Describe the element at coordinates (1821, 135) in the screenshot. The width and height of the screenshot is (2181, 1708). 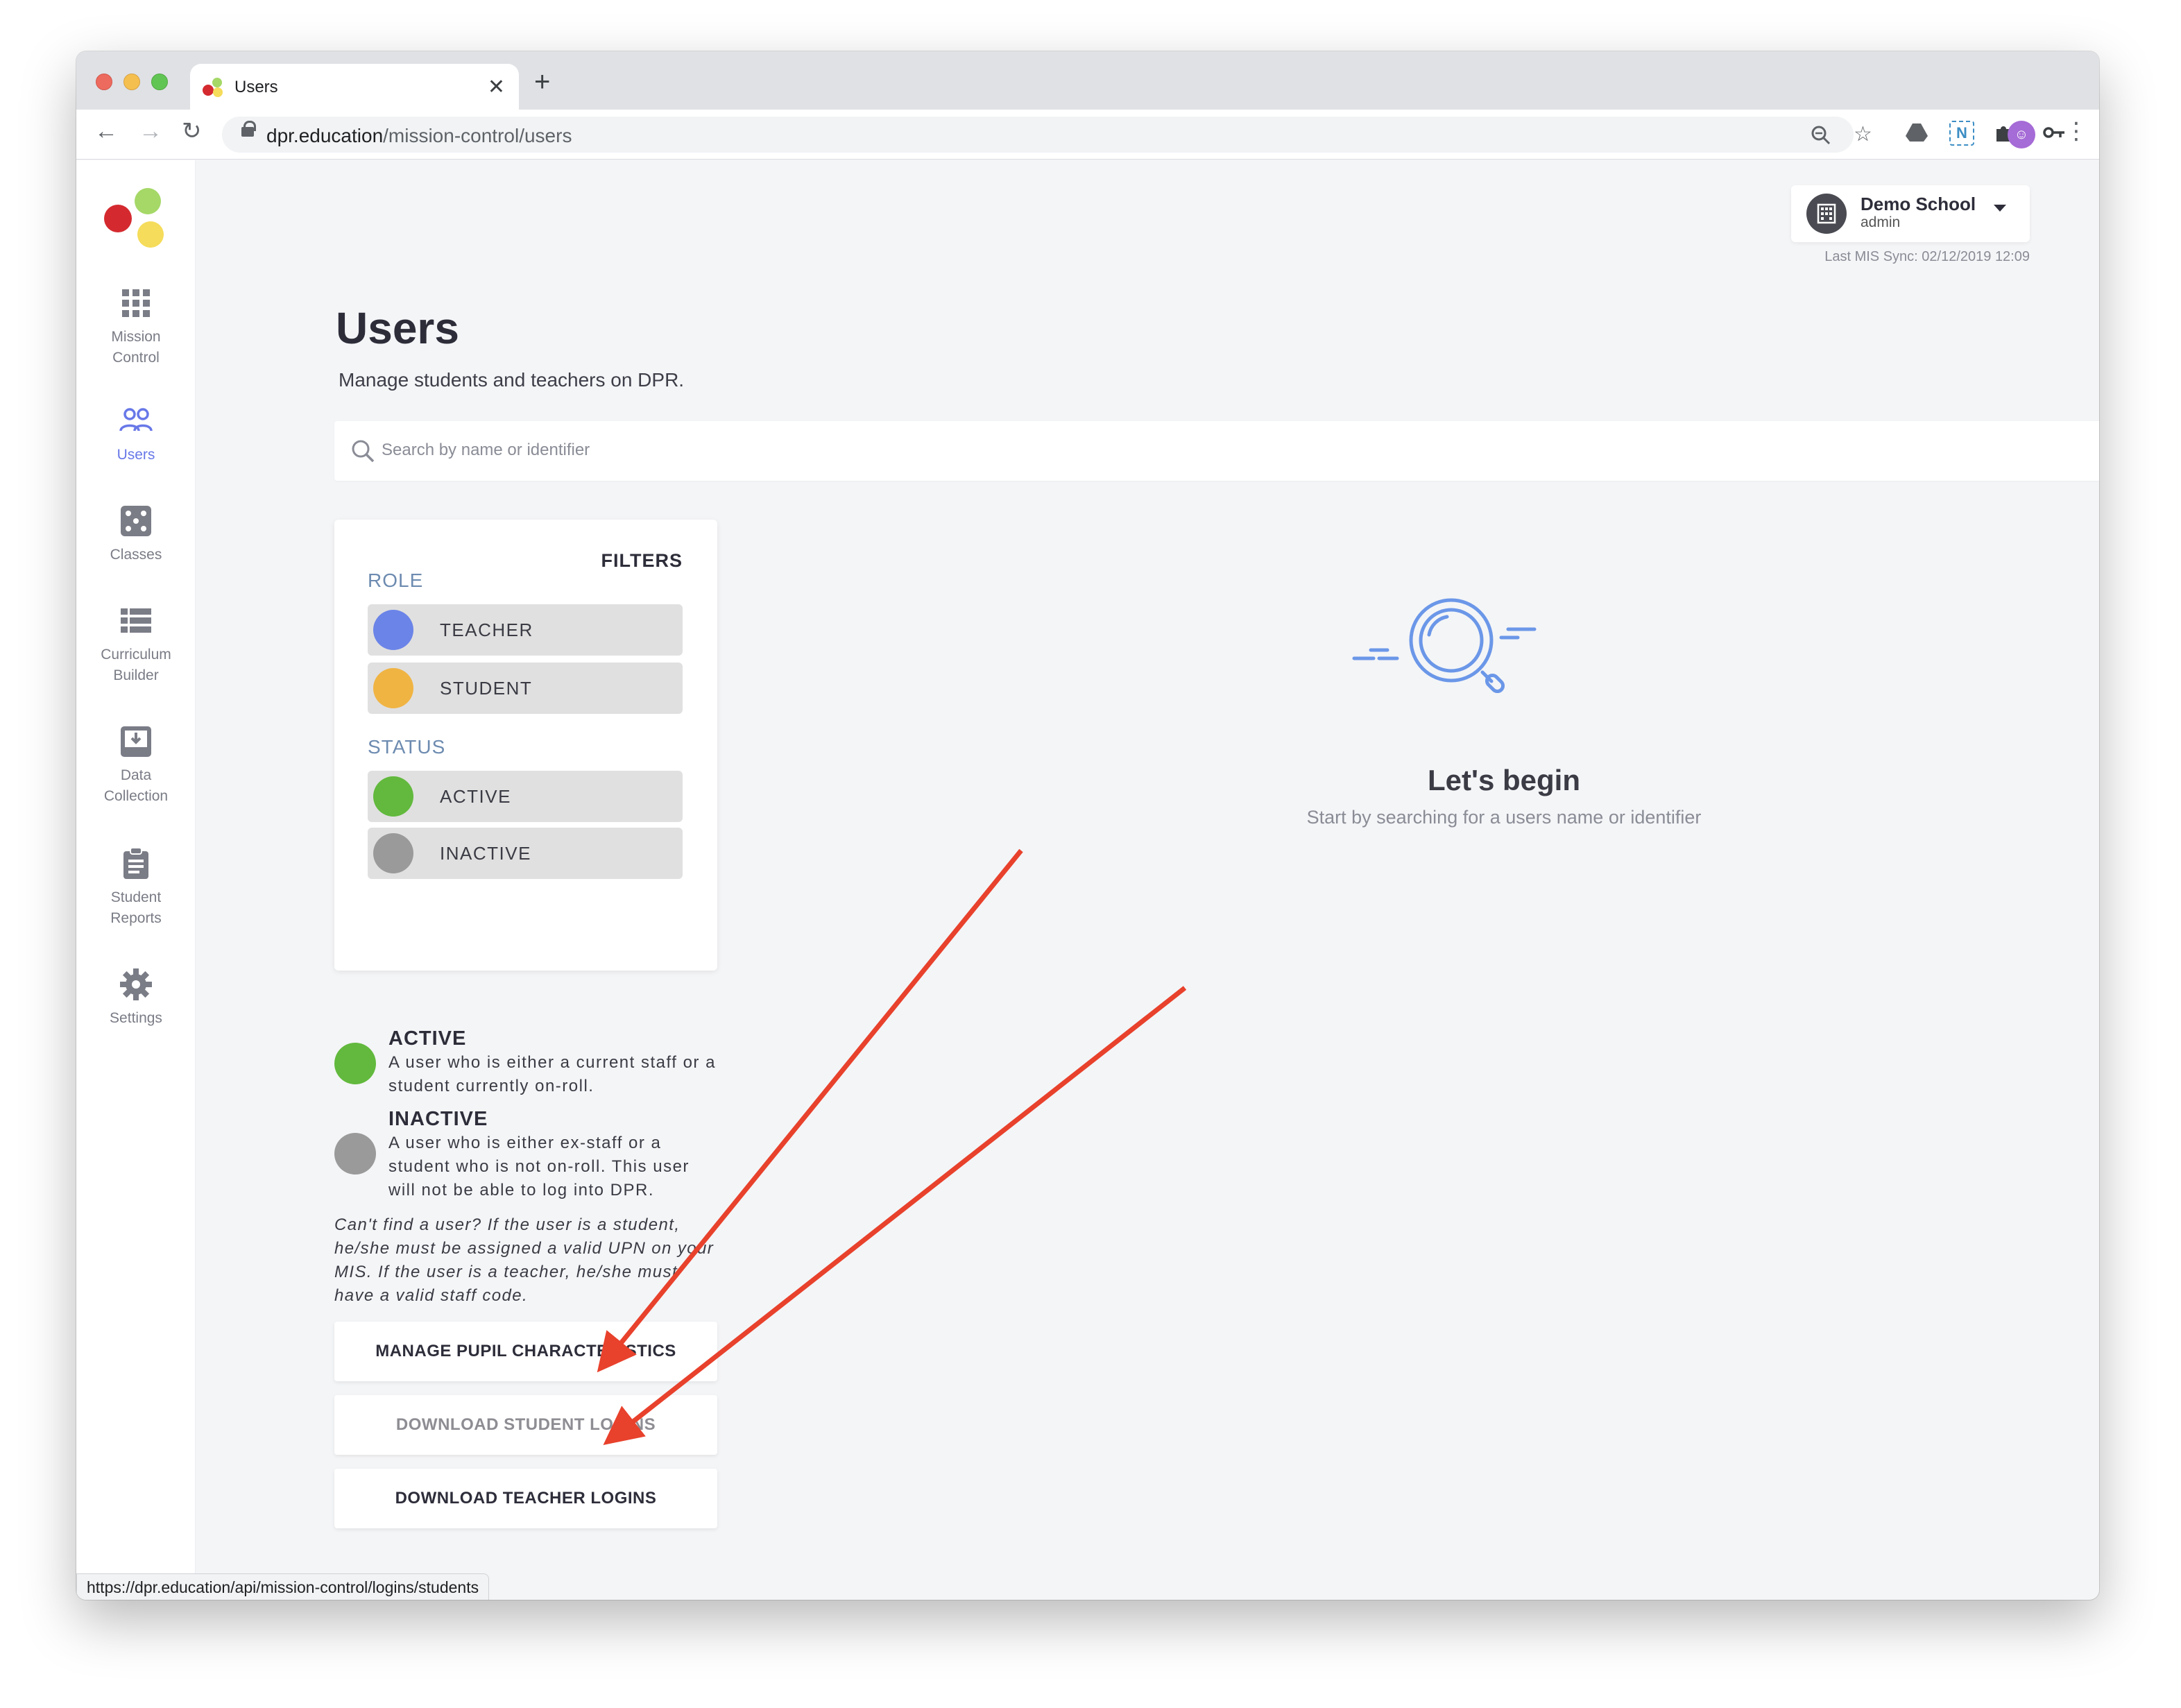
I see `zoom-icon` at that location.